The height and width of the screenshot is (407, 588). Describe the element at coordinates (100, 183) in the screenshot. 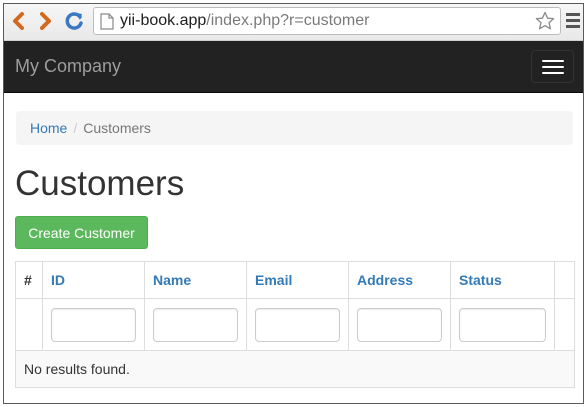

I see `page-title: Customers` at that location.